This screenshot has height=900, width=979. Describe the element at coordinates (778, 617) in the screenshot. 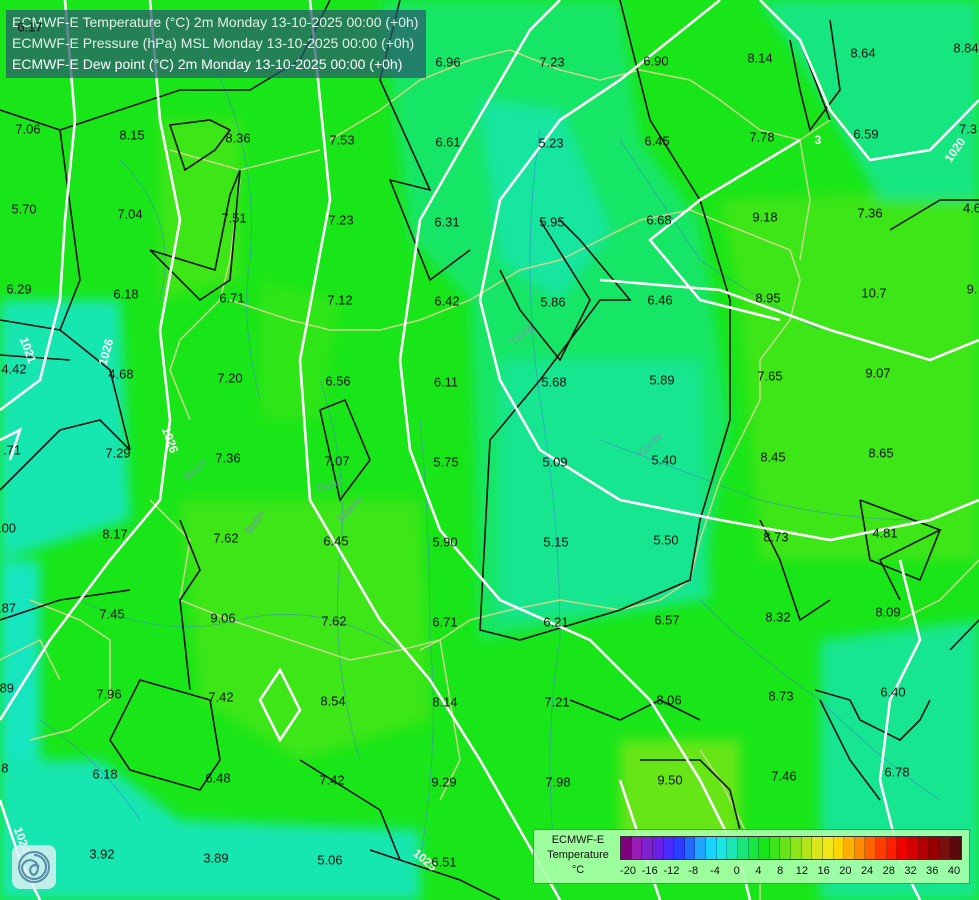

I see `dewpoint-value: 8.32` at that location.